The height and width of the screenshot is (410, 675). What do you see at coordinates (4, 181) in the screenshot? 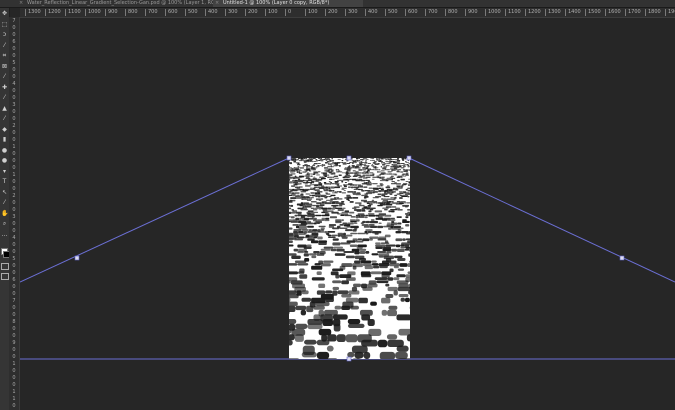
I see `type-tool-icon: T` at bounding box center [4, 181].